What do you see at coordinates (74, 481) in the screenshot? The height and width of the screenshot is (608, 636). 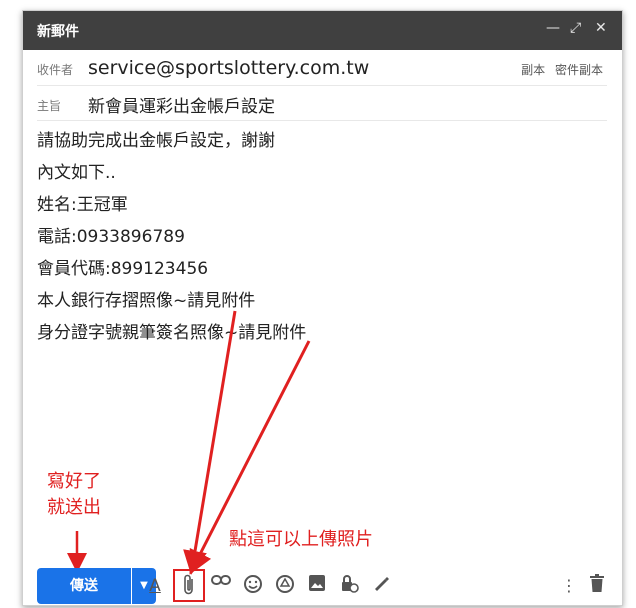 I see `send-annotation-line: 寫好了` at bounding box center [74, 481].